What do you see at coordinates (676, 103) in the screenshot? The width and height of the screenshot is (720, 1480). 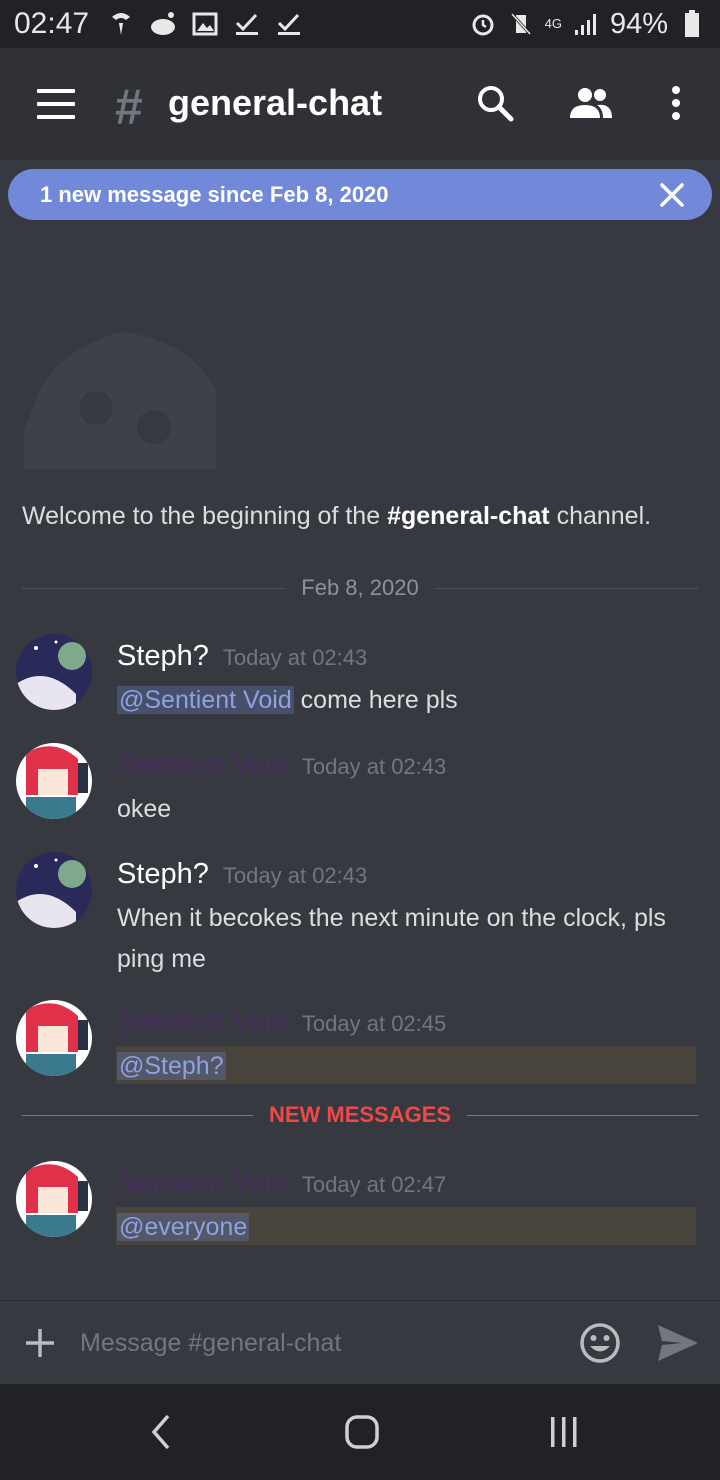 I see `more-options-icon` at bounding box center [676, 103].